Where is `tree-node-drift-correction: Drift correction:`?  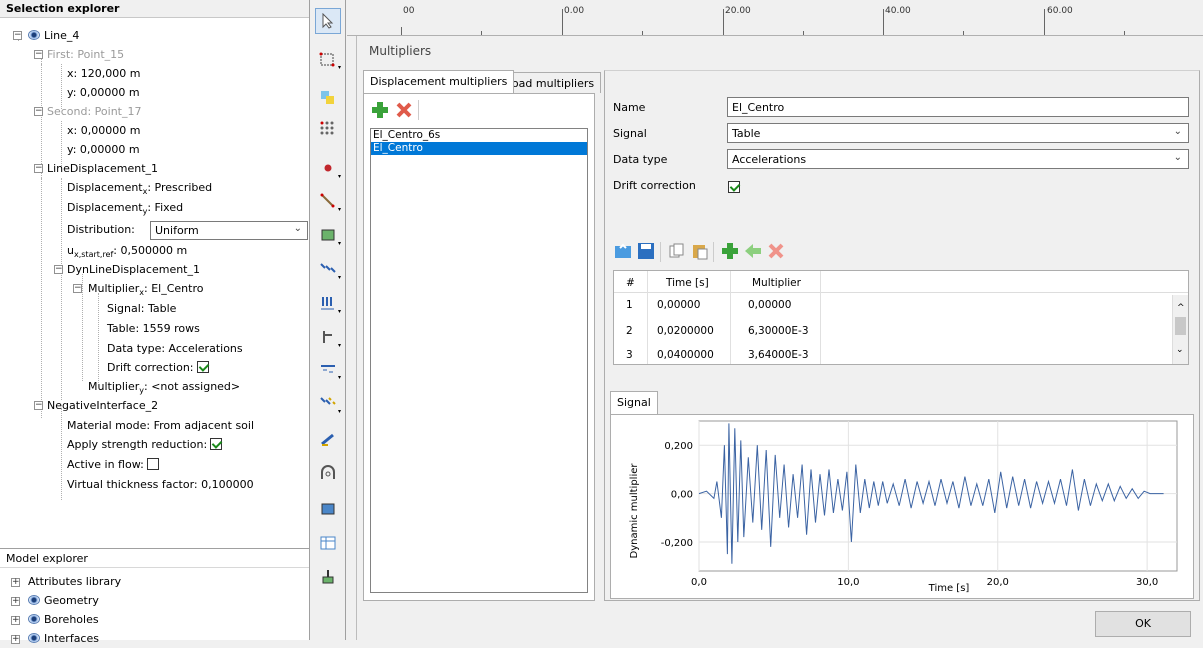 tree-node-drift-correction: Drift correction: is located at coordinates (158, 367).